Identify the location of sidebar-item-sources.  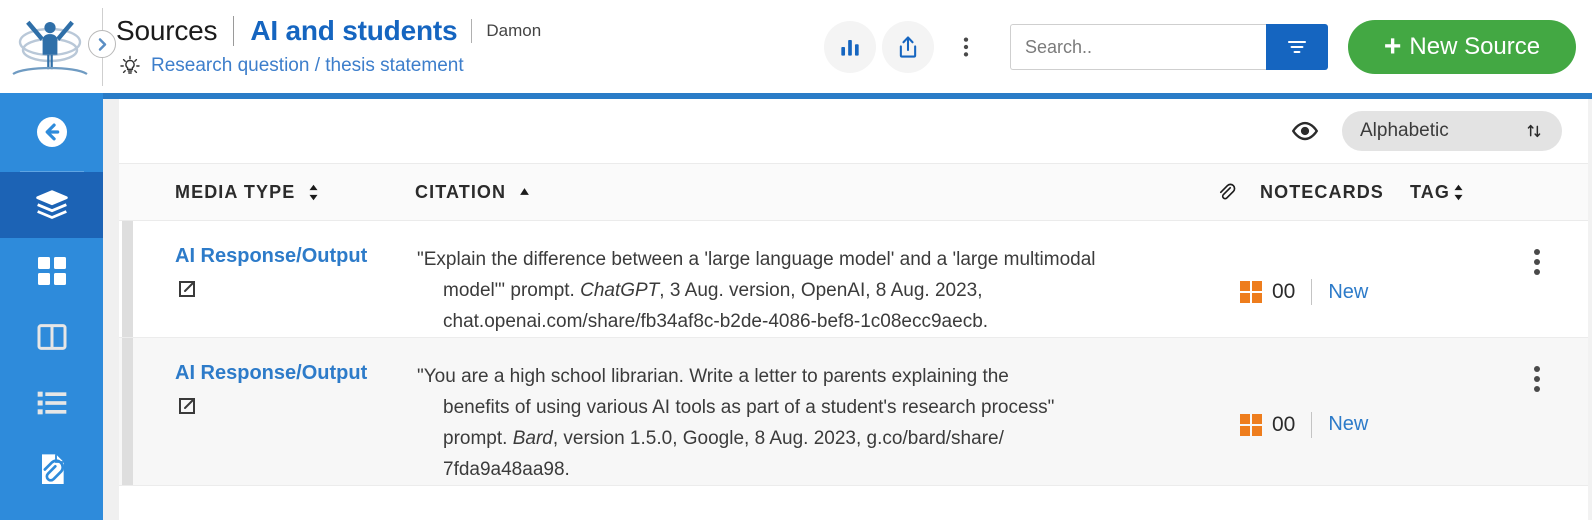
(51, 205).